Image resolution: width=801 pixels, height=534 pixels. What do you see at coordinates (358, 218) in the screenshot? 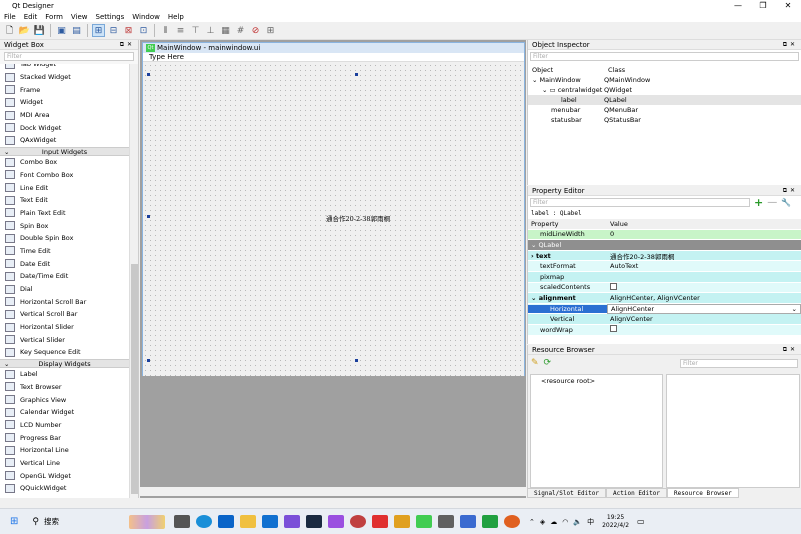
I see `form-label: 通合作20-2-38郭雨桐` at bounding box center [358, 218].